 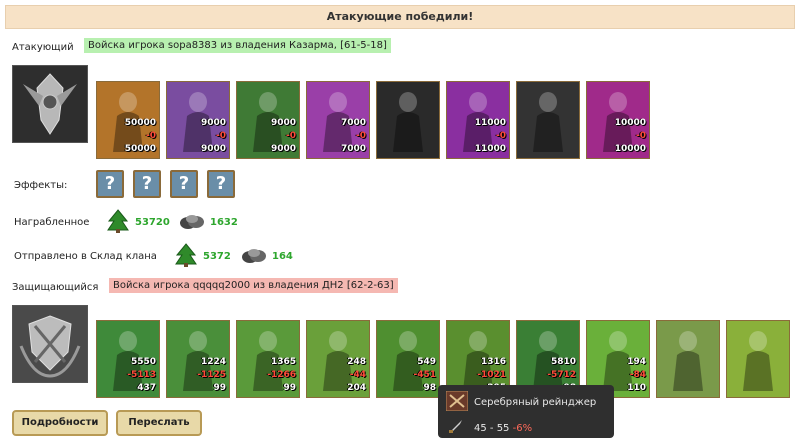 I want to click on defender-unit-after: 110, so click(x=636, y=388).